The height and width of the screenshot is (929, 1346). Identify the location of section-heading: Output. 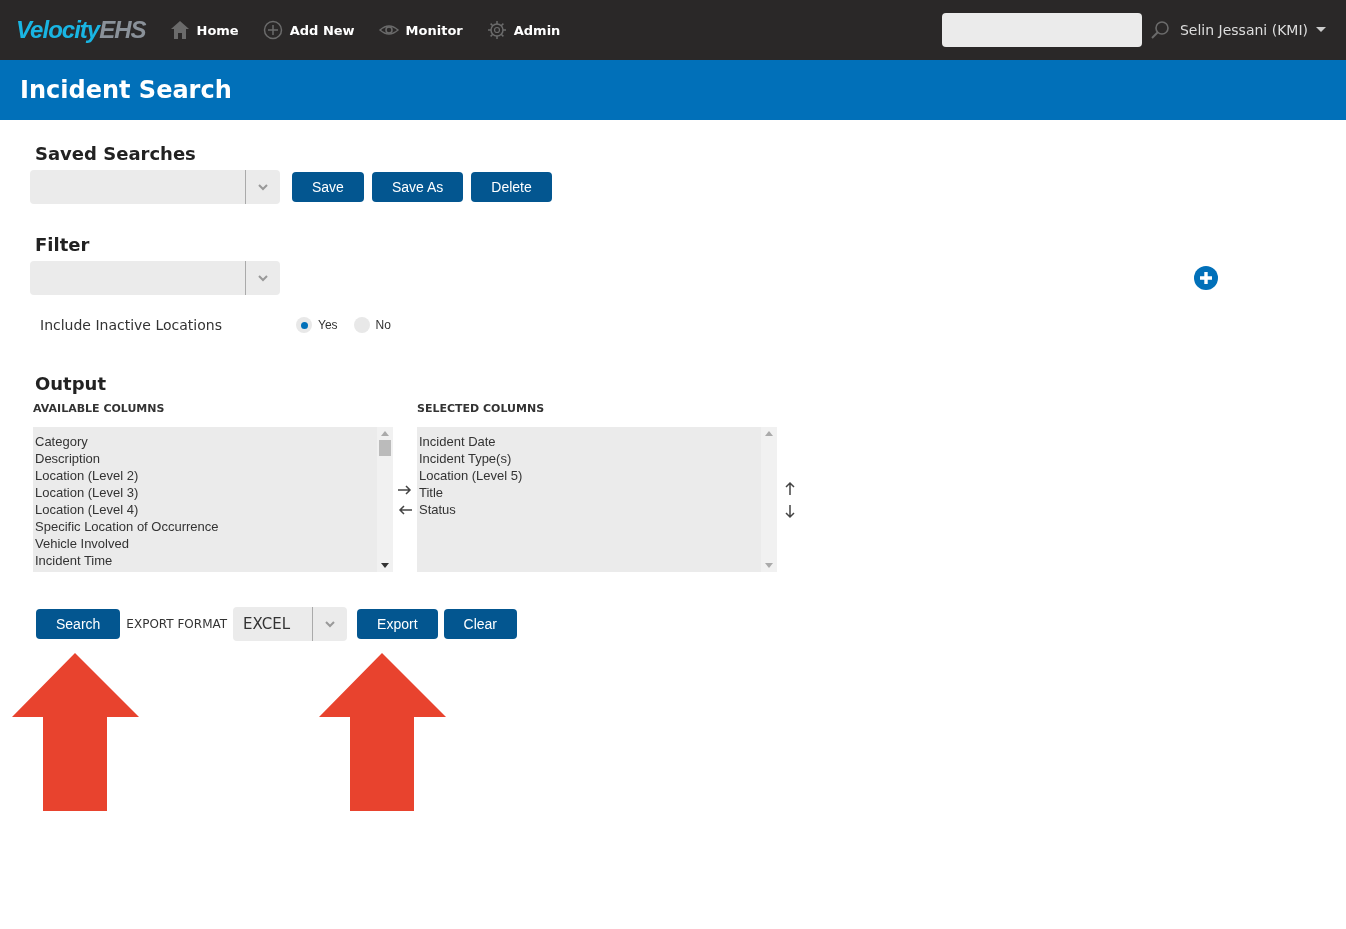
(71, 383).